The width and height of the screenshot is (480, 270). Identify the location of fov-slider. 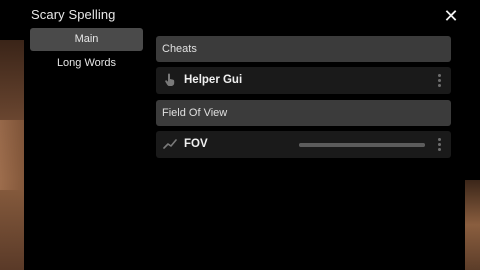
(362, 145).